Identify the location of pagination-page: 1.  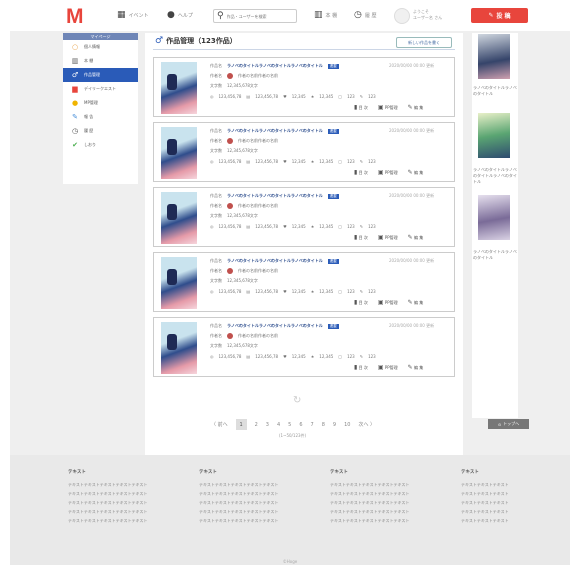
(241, 424).